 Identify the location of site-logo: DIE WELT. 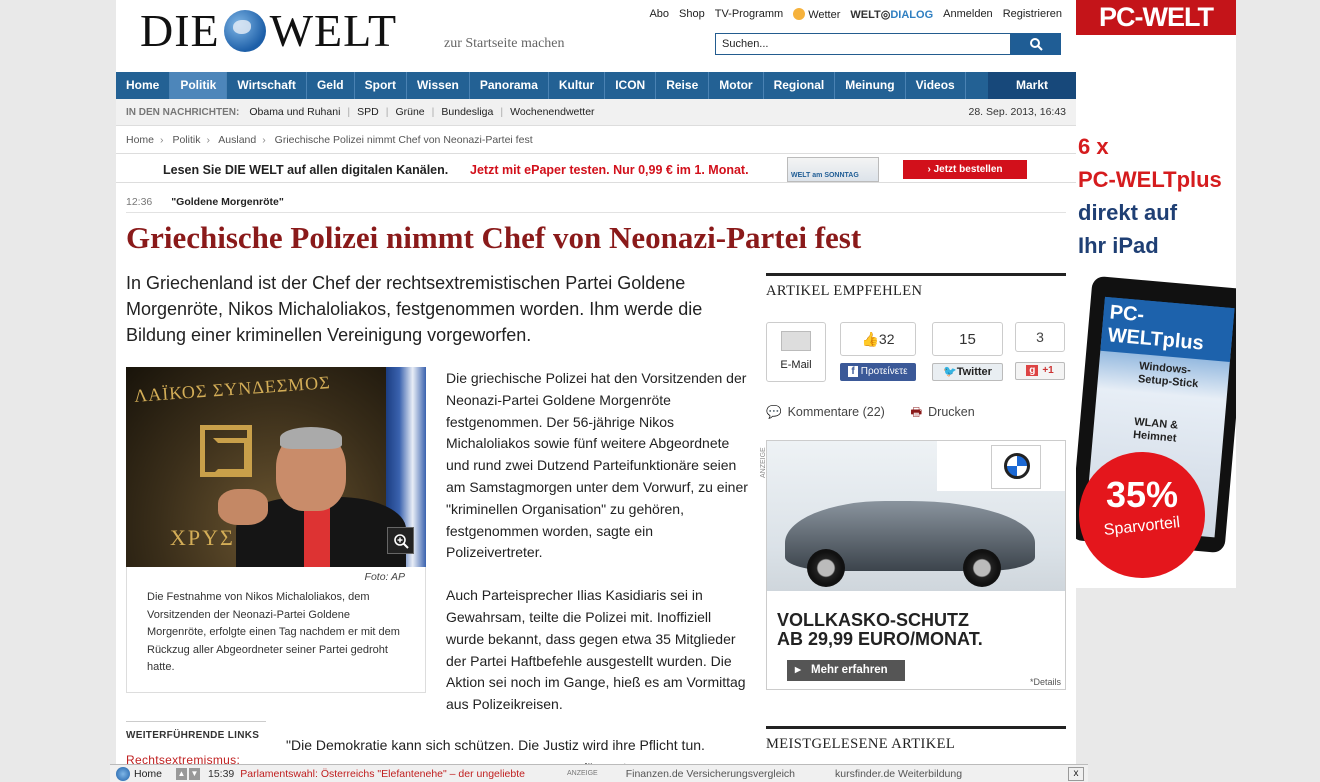
(268, 30).